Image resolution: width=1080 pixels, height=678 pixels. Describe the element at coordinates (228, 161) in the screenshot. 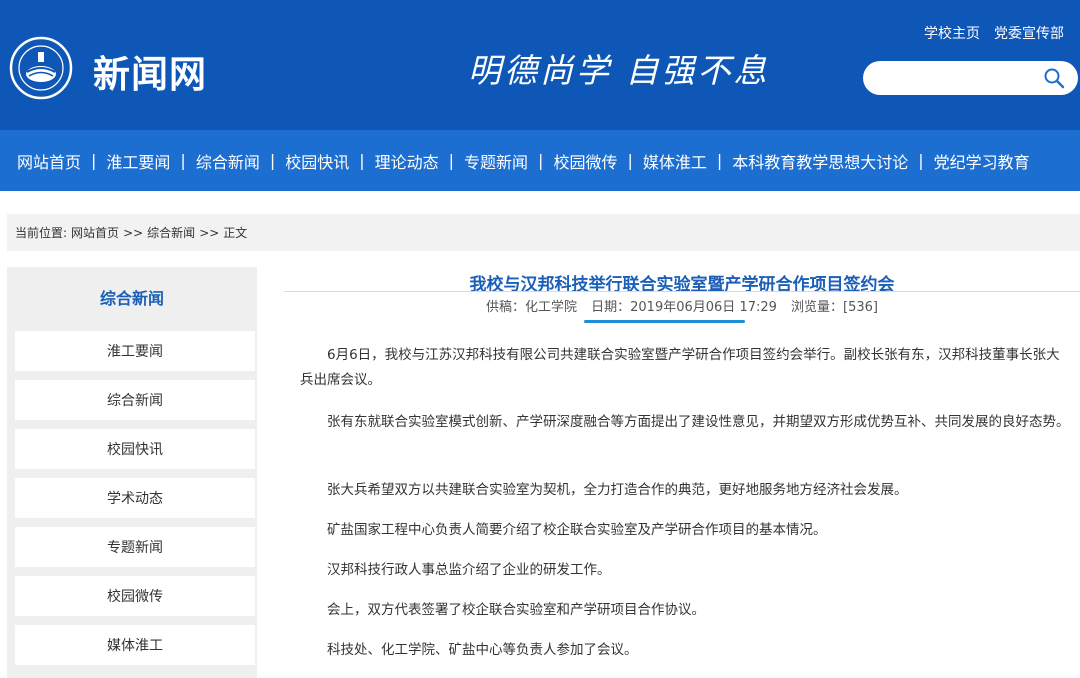

I see `nav-item-general-news: 综合新闻` at that location.